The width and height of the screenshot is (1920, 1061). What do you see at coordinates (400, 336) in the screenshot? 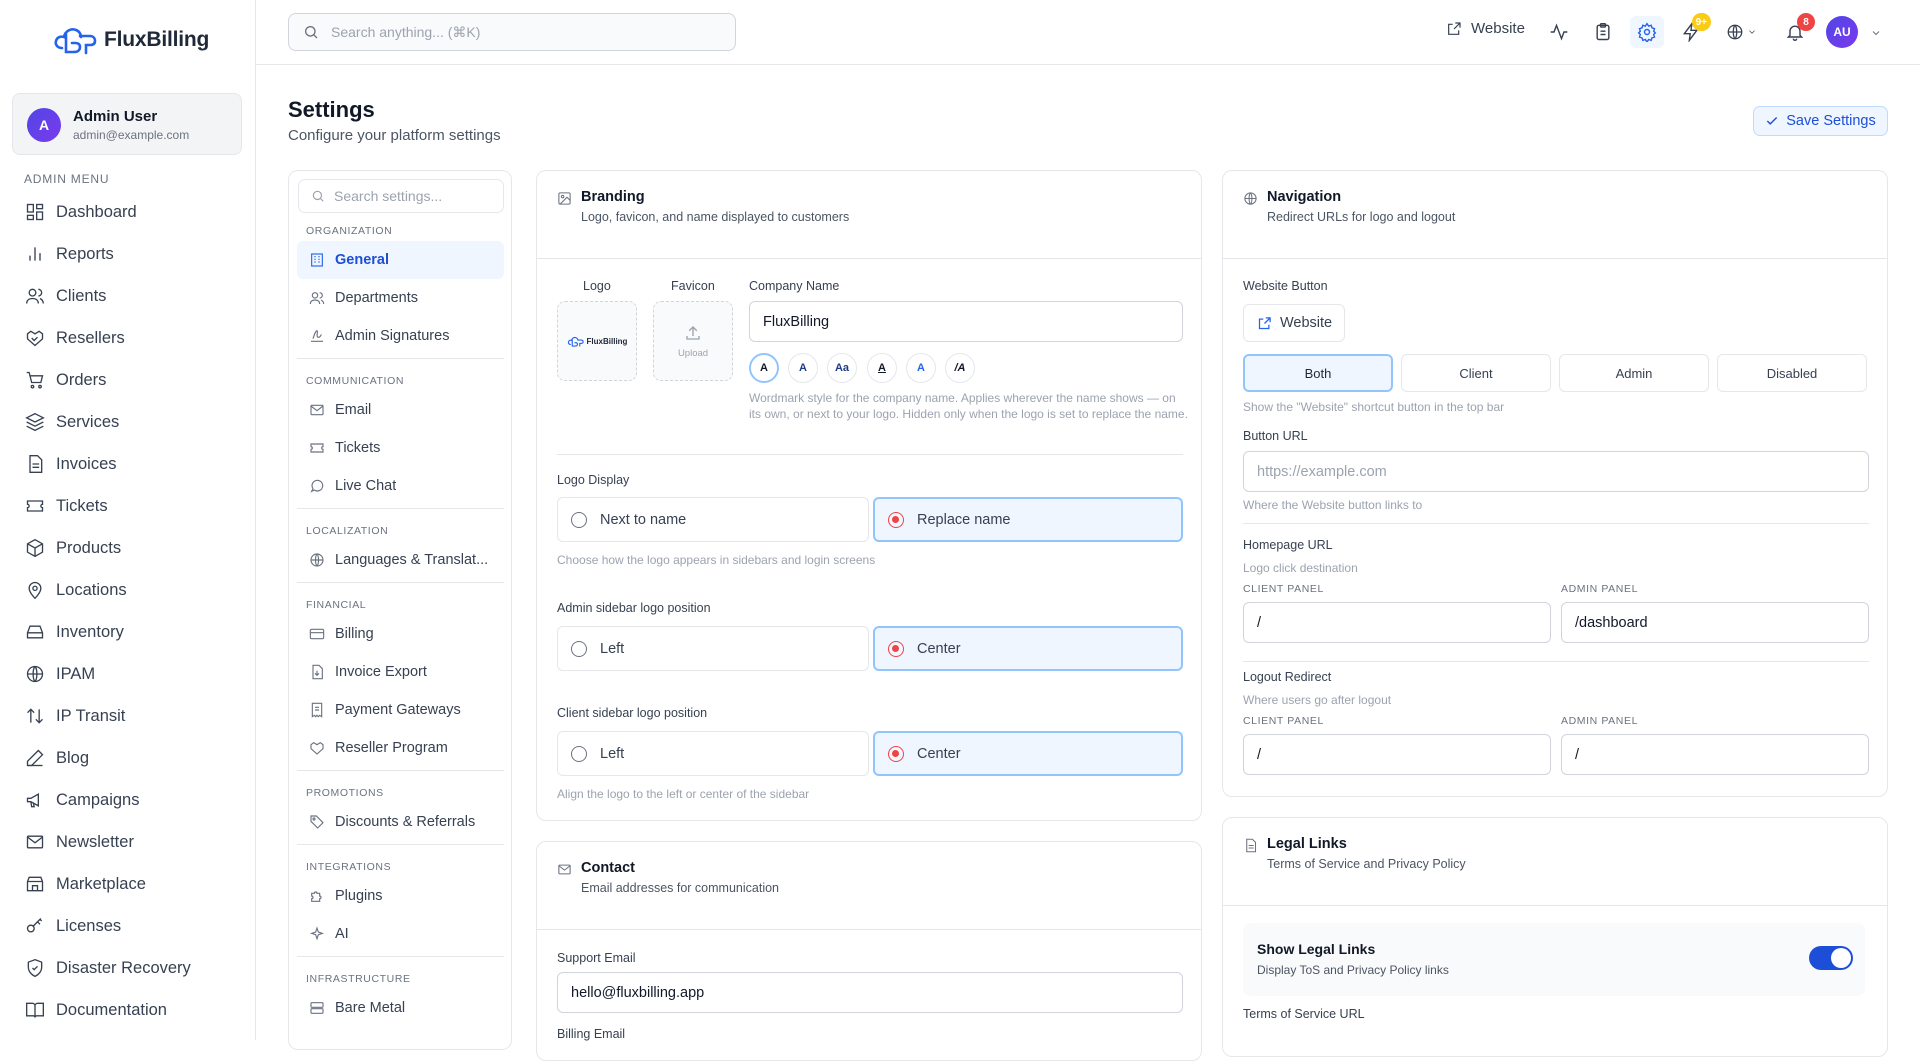
I see `settings-item-admin-signatures: Admin Signatures` at bounding box center [400, 336].